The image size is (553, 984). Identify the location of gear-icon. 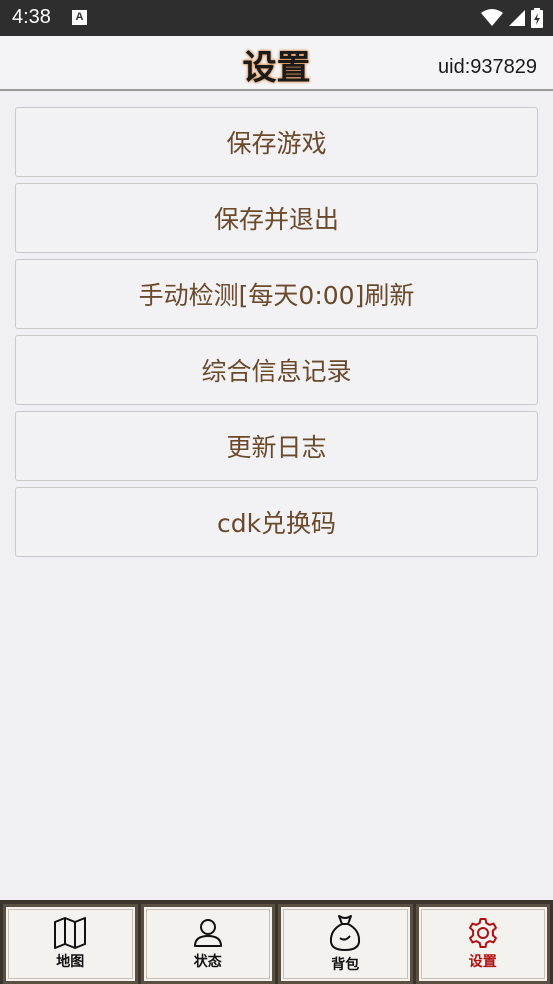
(482, 933).